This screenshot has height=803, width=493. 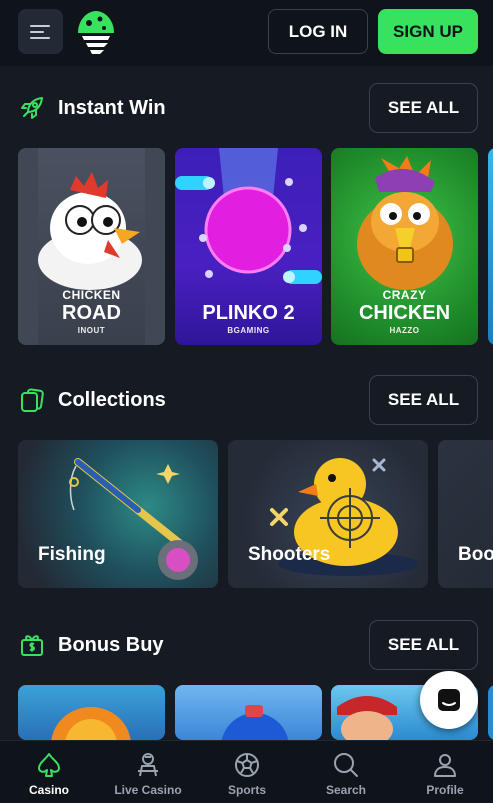 What do you see at coordinates (112, 399) in the screenshot?
I see `section-title: Collections` at bounding box center [112, 399].